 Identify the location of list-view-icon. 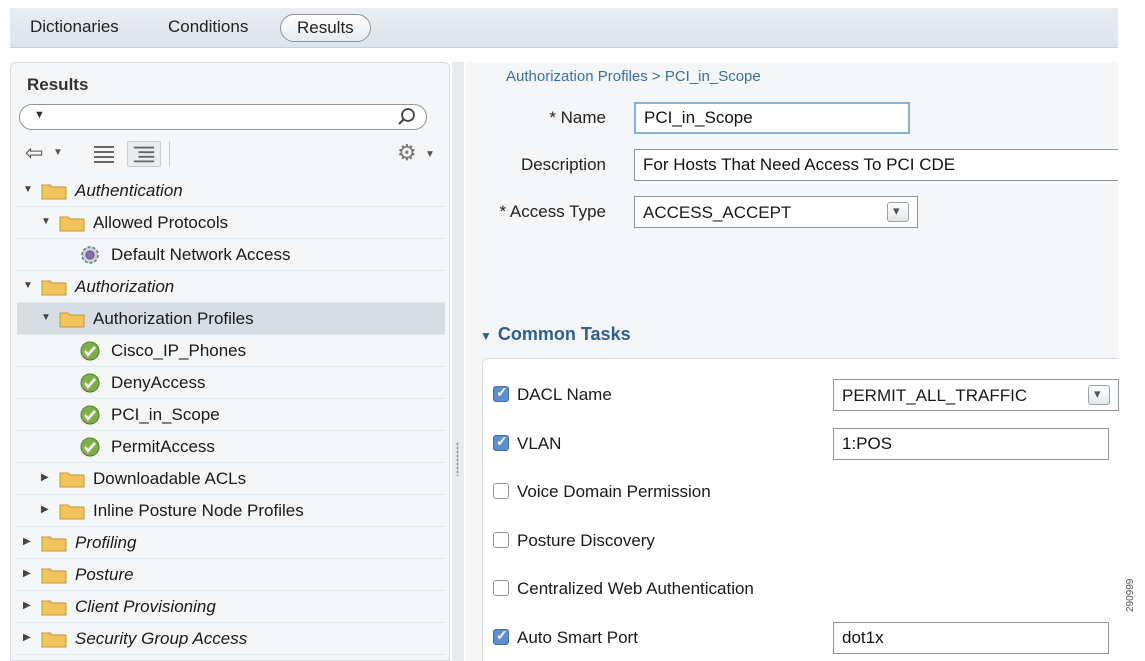
(104, 154).